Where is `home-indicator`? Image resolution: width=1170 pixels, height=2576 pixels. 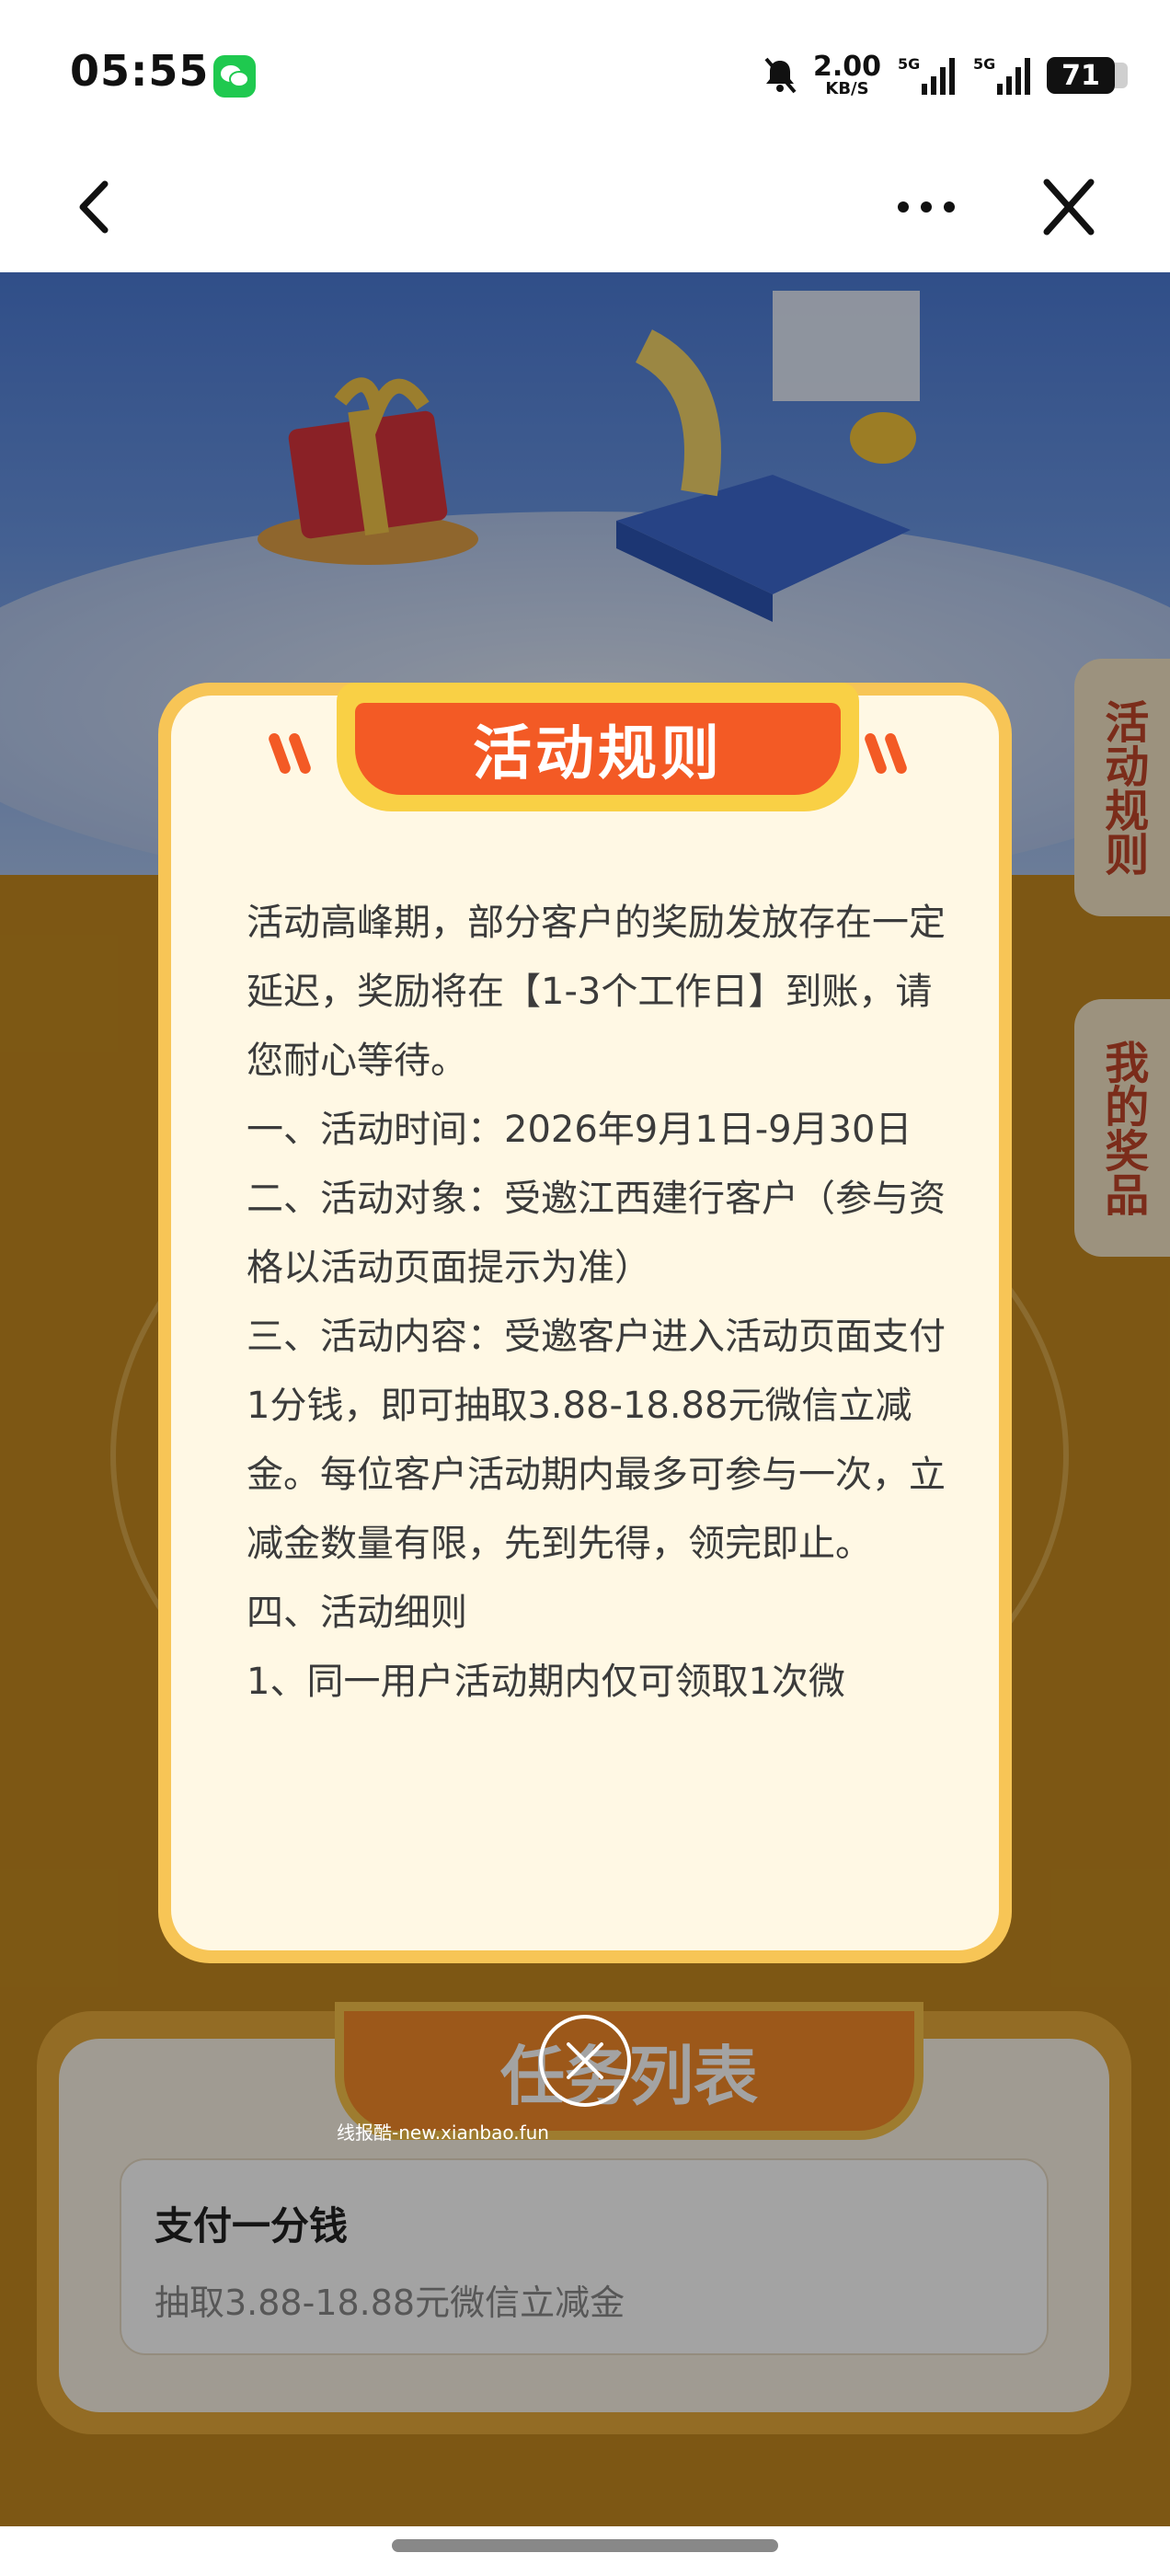 home-indicator is located at coordinates (585, 2545).